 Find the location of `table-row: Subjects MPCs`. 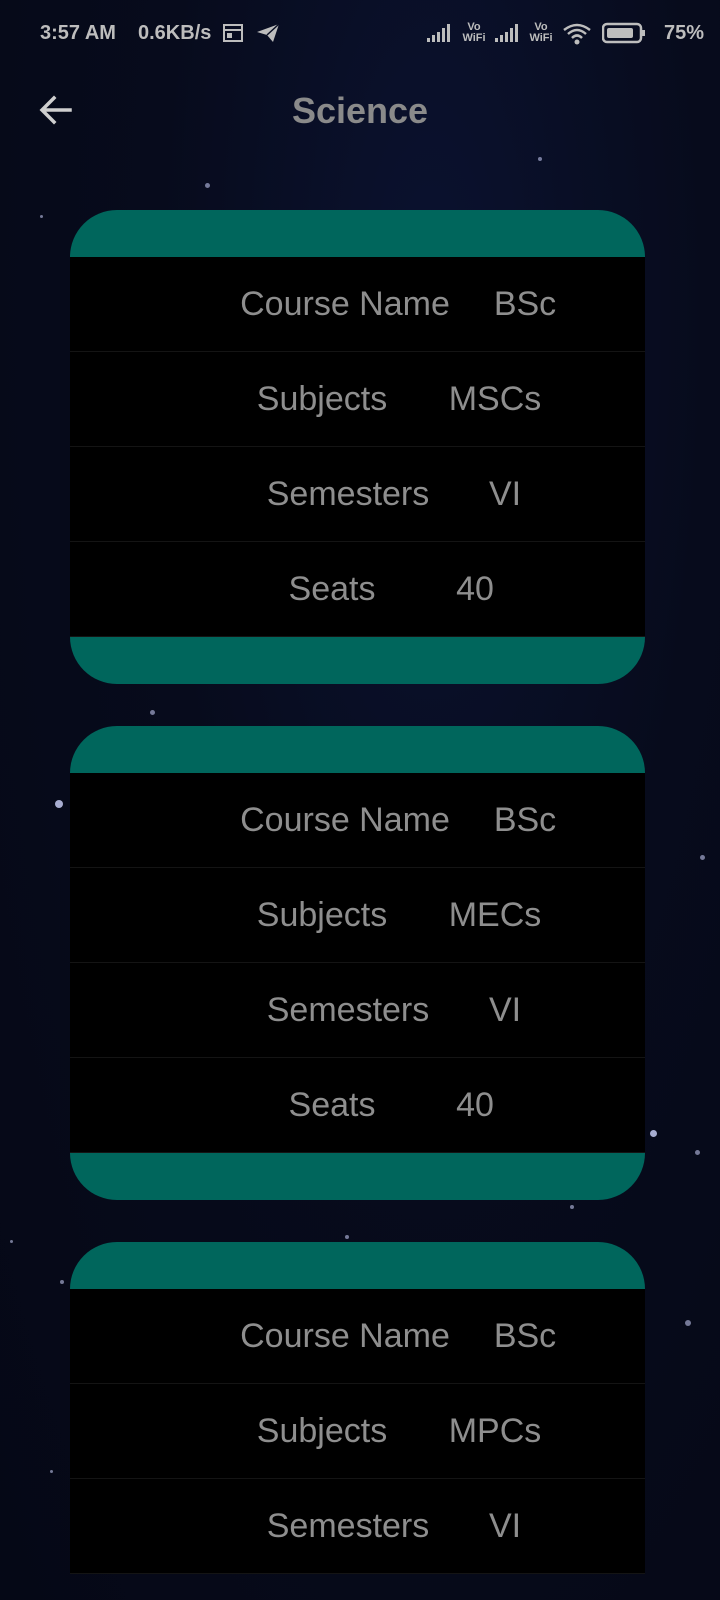

table-row: Subjects MPCs is located at coordinates (357, 1431).